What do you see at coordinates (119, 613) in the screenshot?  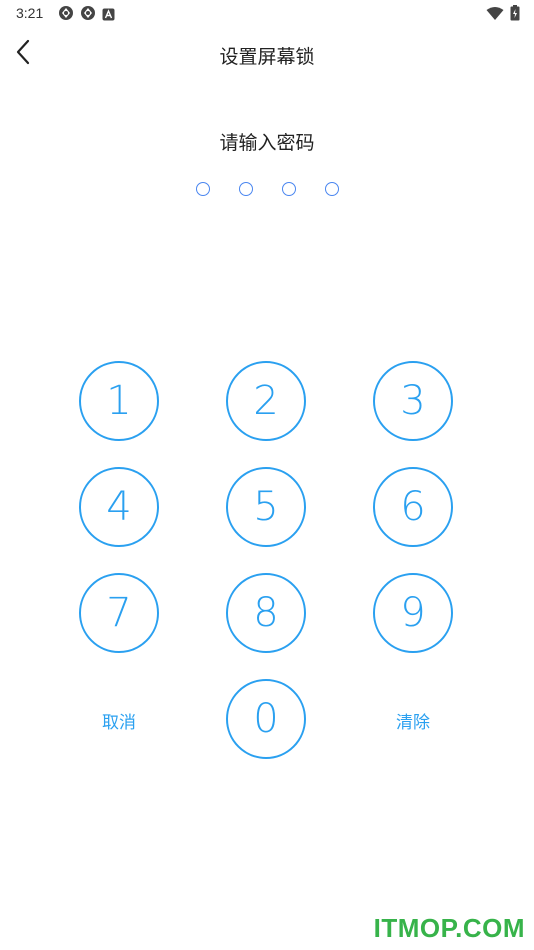 I see `key-7: 7` at bounding box center [119, 613].